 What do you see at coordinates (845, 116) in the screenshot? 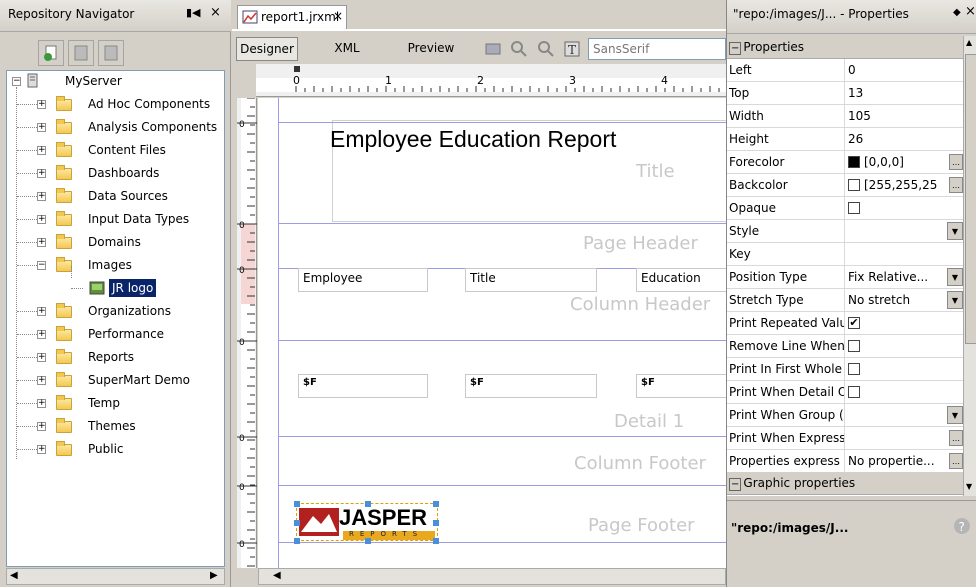
I see `property-row: Width 105` at bounding box center [845, 116].